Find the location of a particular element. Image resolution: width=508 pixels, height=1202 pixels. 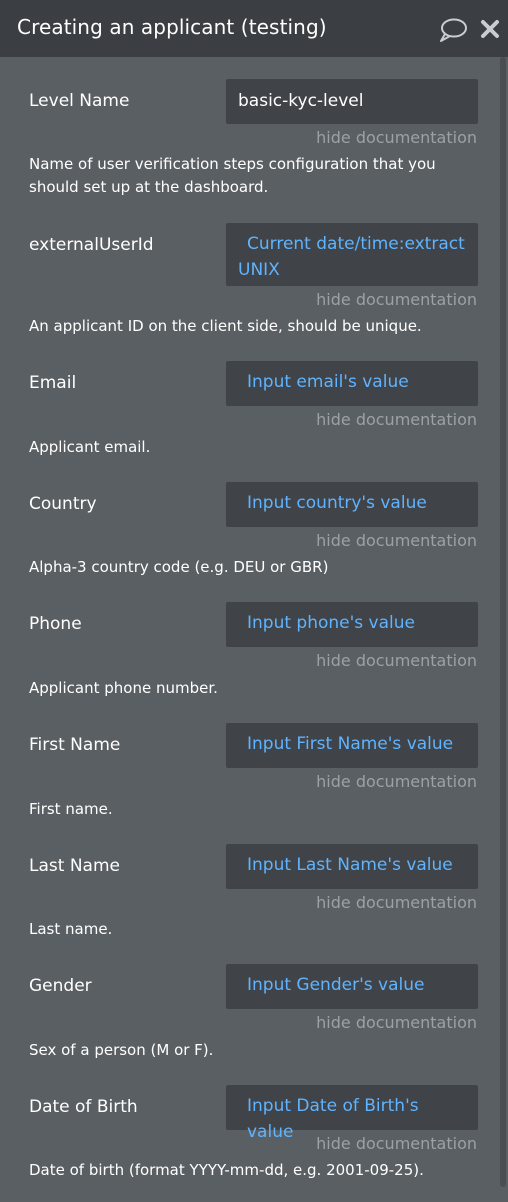

field-doc-first-name: First name. is located at coordinates (71, 809).